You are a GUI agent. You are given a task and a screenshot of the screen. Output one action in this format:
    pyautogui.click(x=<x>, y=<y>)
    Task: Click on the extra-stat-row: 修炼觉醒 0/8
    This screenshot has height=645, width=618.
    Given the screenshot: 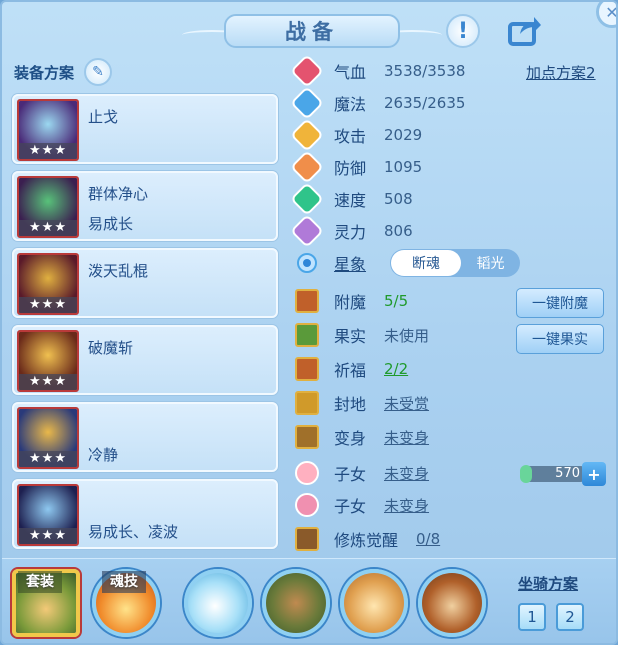 What is the action you would take?
    pyautogui.click(x=454, y=539)
    